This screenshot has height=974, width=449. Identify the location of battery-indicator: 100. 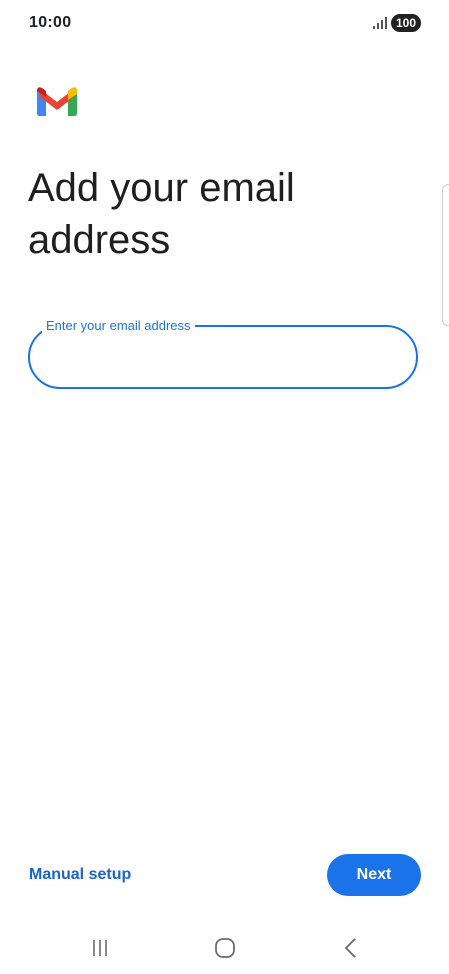
(406, 23).